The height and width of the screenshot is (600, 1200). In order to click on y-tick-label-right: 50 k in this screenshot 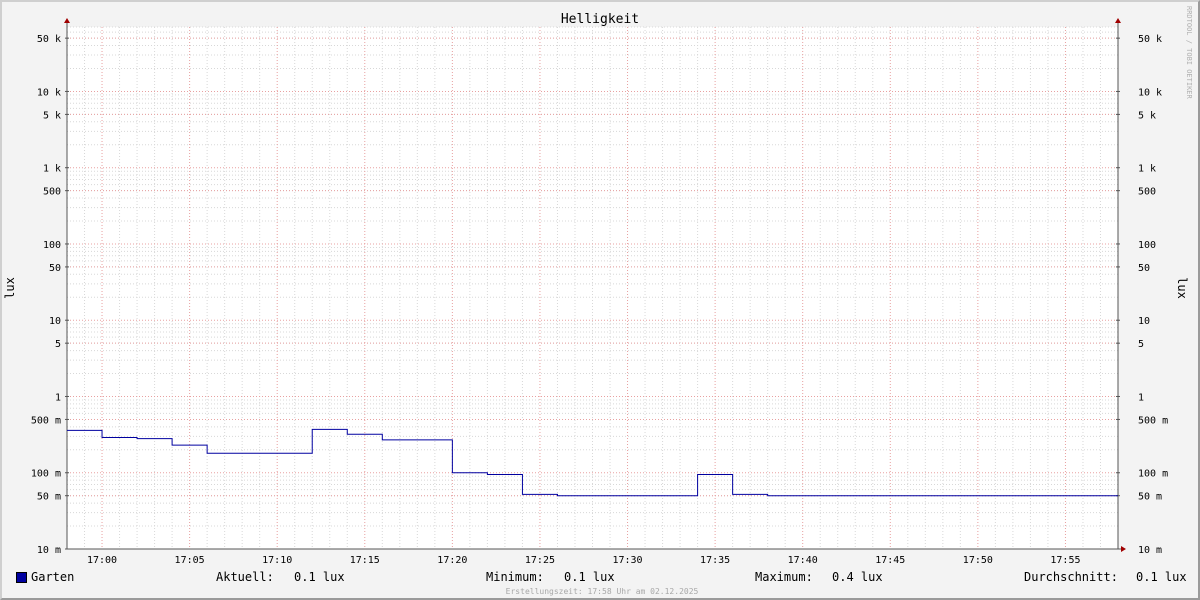, I will do `click(1150, 39)`.